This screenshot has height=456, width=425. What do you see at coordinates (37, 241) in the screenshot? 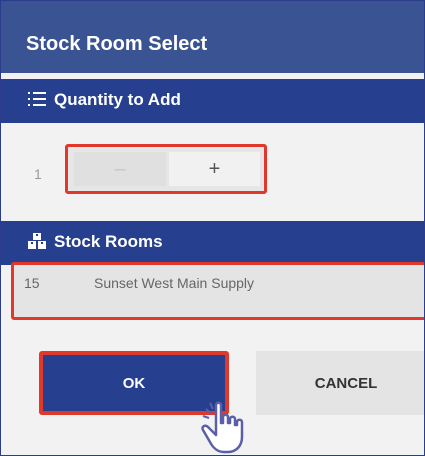
I see `warehouse-boxes-icon` at bounding box center [37, 241].